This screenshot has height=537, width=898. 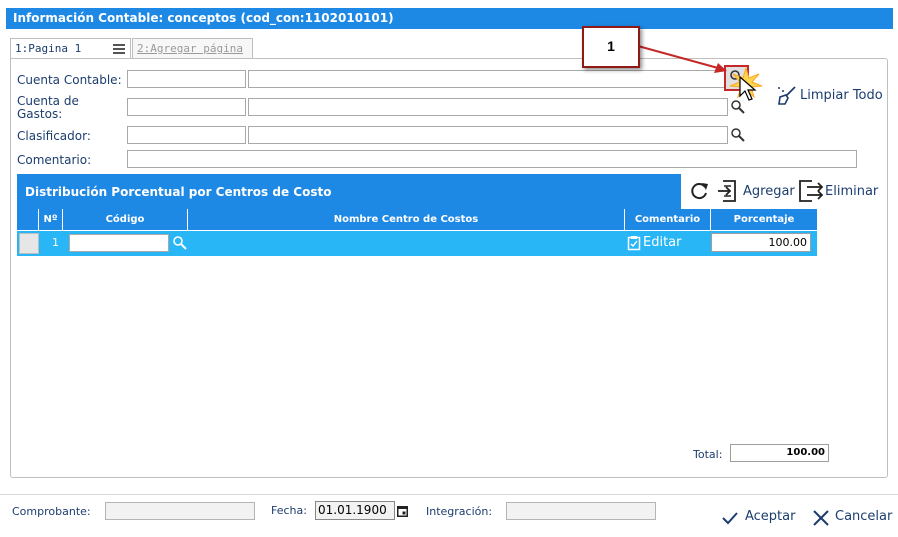 What do you see at coordinates (54, 136) in the screenshot?
I see `clasificador-label: Clasificador:` at bounding box center [54, 136].